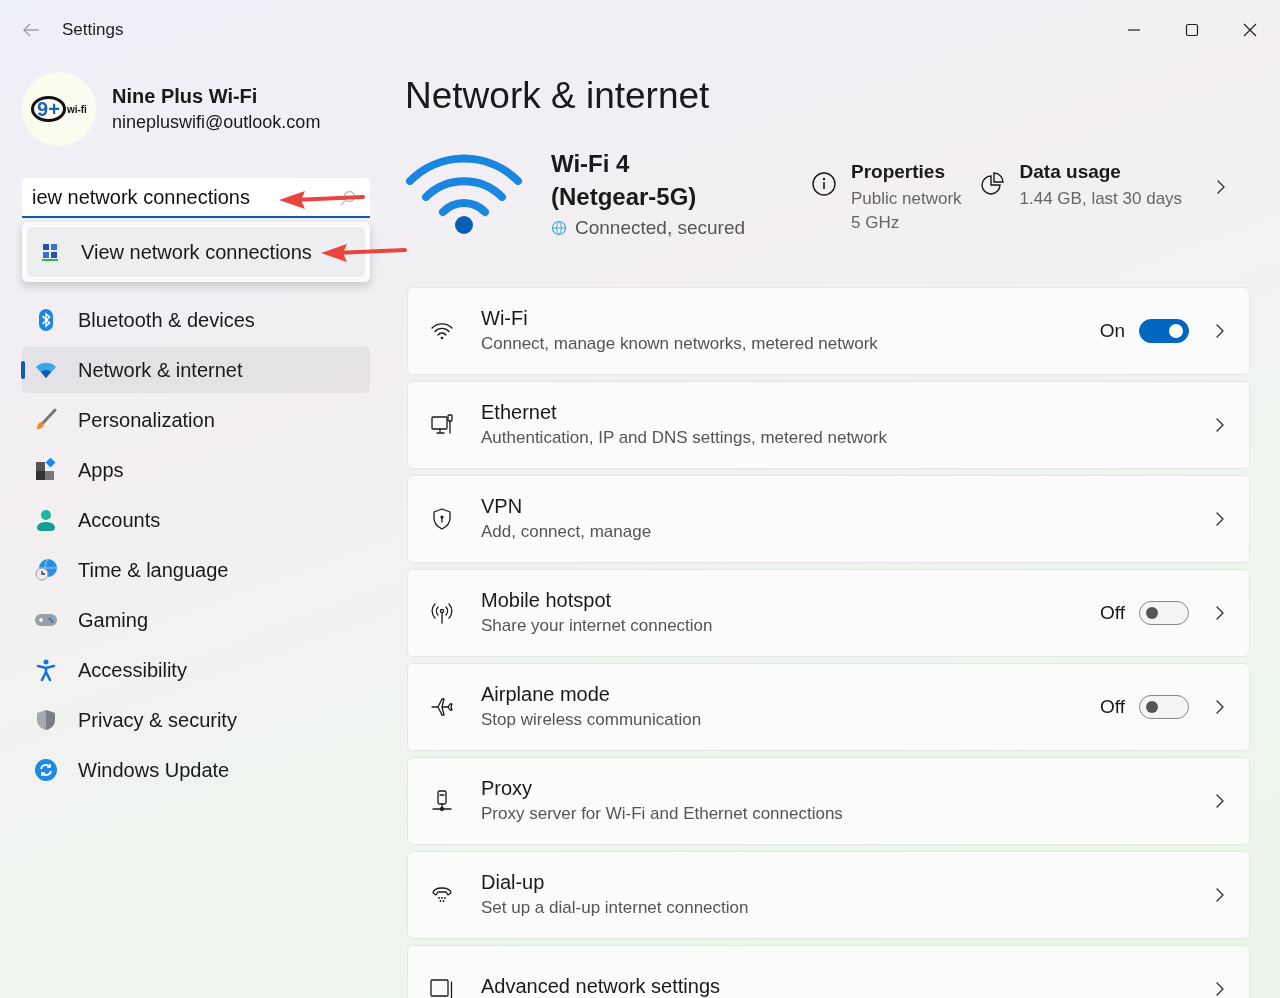  I want to click on person-icon, so click(46, 520).